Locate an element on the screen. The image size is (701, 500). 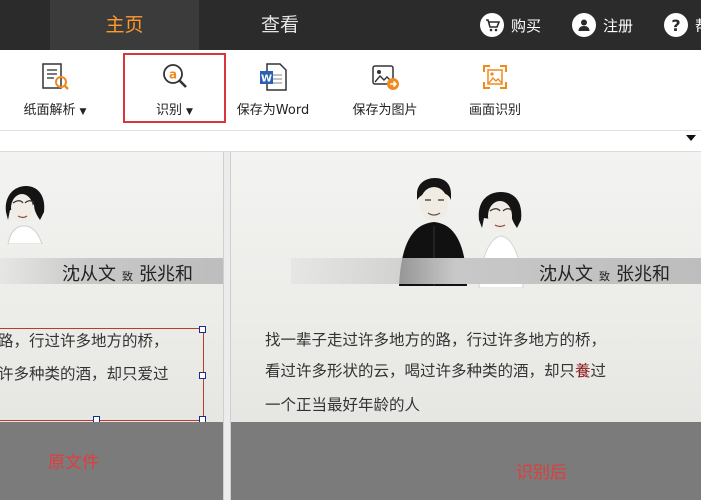
save-as-word-button: W 保存为Word is located at coordinates (273, 90).